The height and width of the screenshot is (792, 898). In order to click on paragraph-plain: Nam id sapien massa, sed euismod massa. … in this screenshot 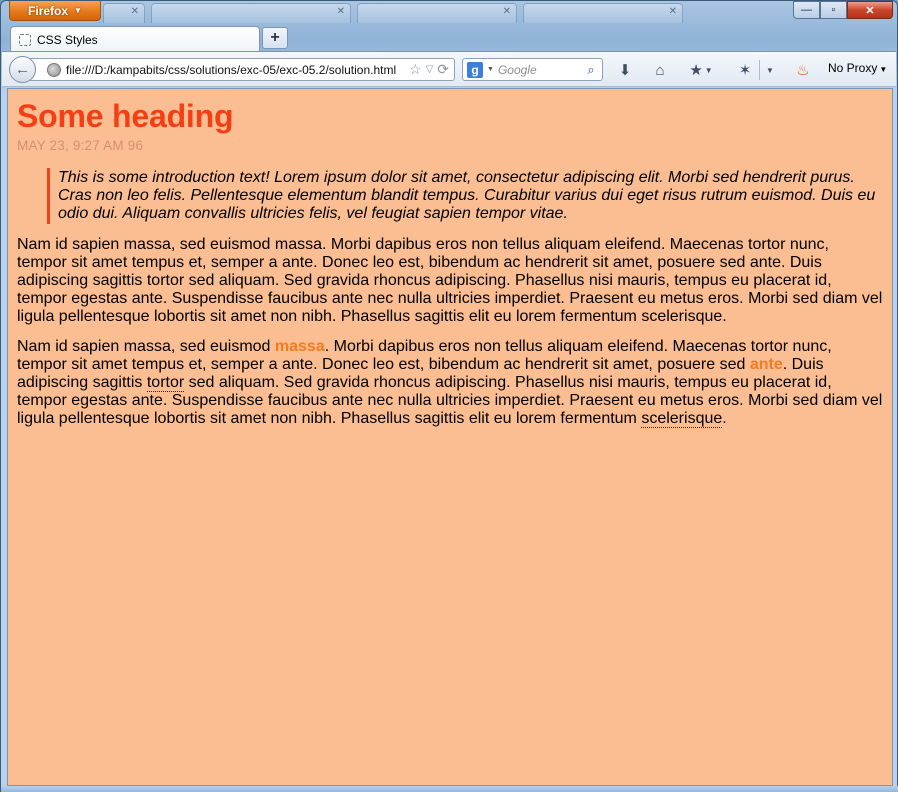, I will do `click(450, 280)`.